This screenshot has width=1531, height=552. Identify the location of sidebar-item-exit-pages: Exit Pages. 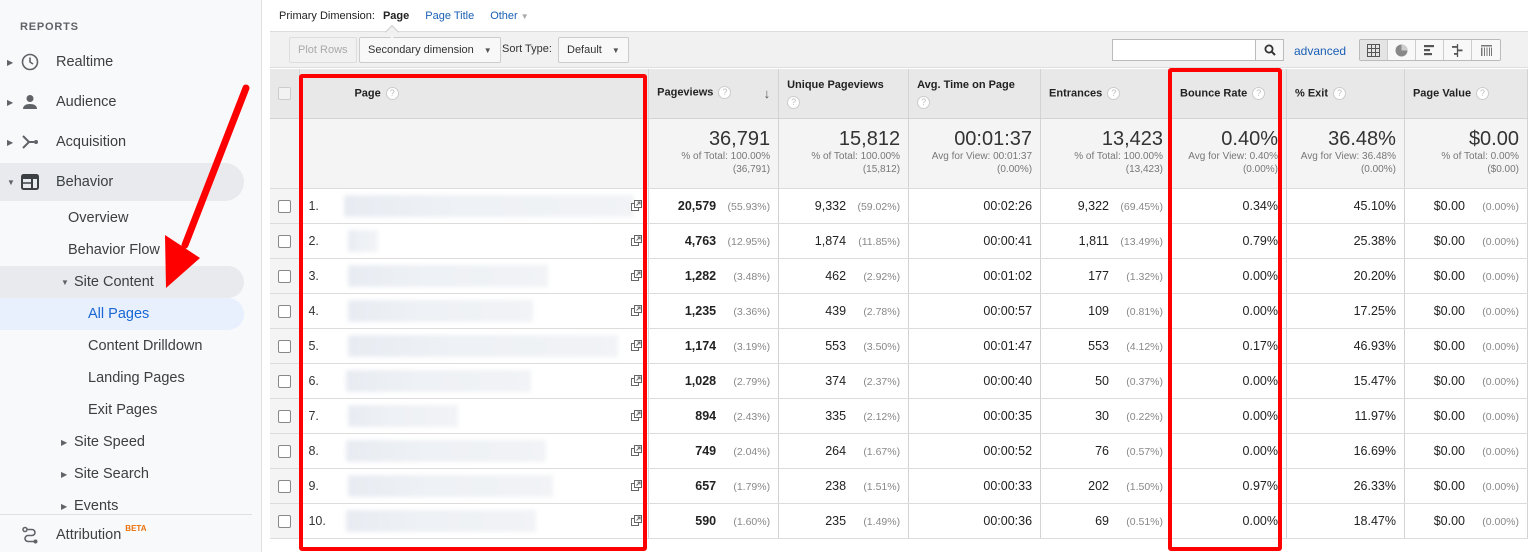
(122, 410).